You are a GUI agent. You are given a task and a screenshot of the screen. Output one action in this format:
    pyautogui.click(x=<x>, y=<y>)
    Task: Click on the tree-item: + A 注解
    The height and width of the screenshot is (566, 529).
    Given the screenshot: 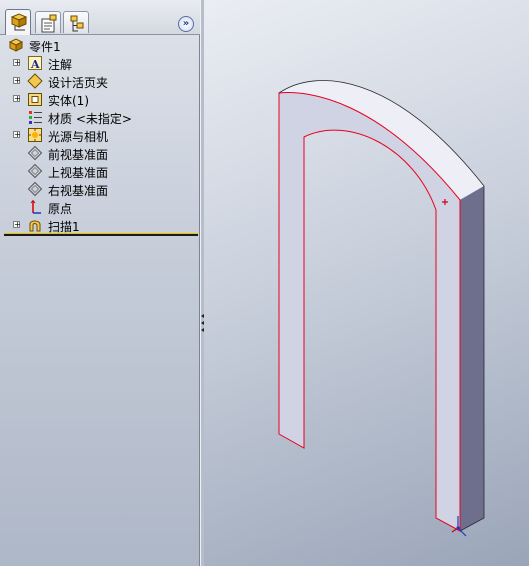 What is the action you would take?
    pyautogui.click(x=99, y=63)
    